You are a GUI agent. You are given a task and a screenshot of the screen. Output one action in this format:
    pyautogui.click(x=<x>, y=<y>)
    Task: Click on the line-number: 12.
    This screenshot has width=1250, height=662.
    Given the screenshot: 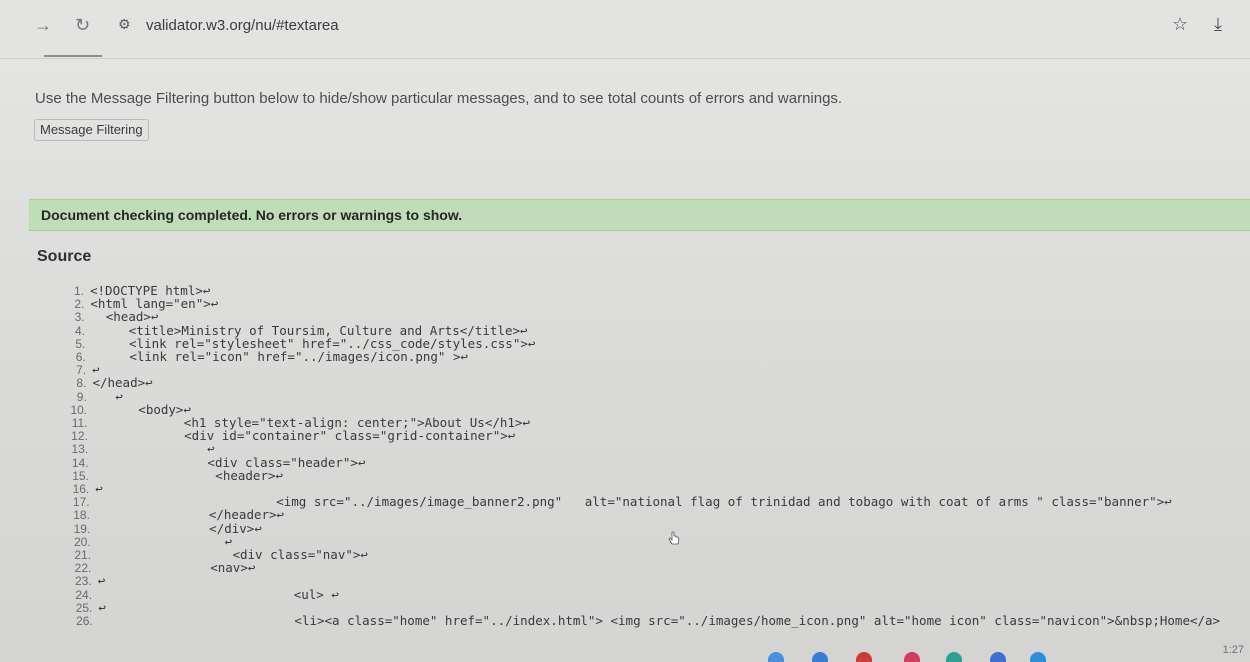 What is the action you would take?
    pyautogui.click(x=79, y=436)
    